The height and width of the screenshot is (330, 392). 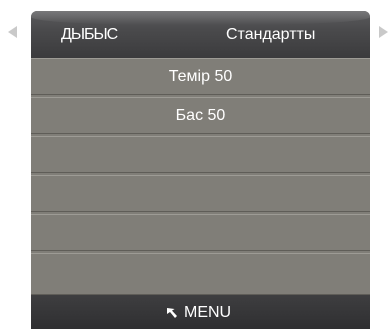 I want to click on menu-header: ДЫБЫС Стандартты, so click(x=200, y=34).